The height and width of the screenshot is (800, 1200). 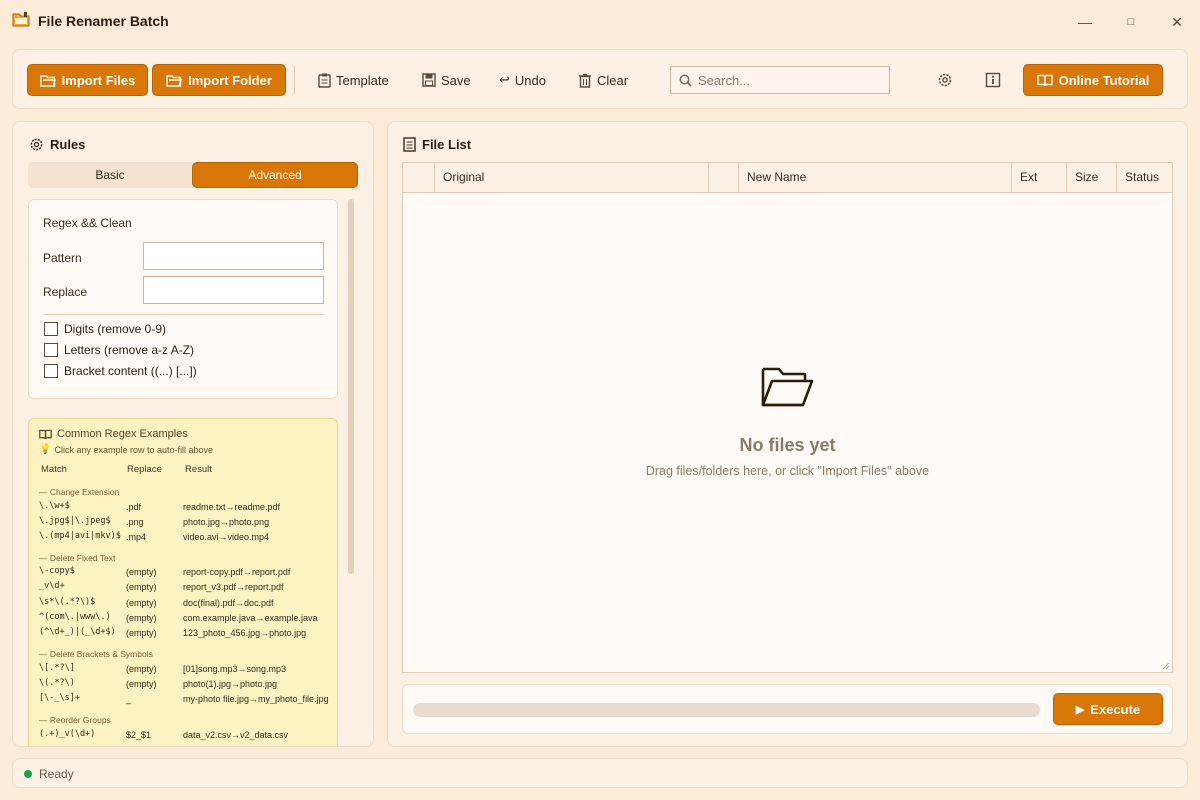 What do you see at coordinates (351, 386) in the screenshot?
I see `rules-scrollbar` at bounding box center [351, 386].